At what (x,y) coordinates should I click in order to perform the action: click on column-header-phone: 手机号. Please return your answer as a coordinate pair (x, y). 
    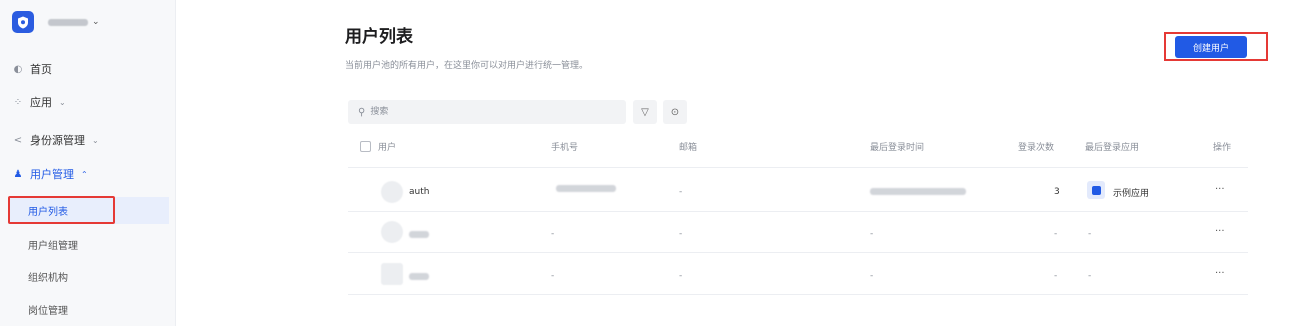
    Looking at the image, I should click on (565, 148).